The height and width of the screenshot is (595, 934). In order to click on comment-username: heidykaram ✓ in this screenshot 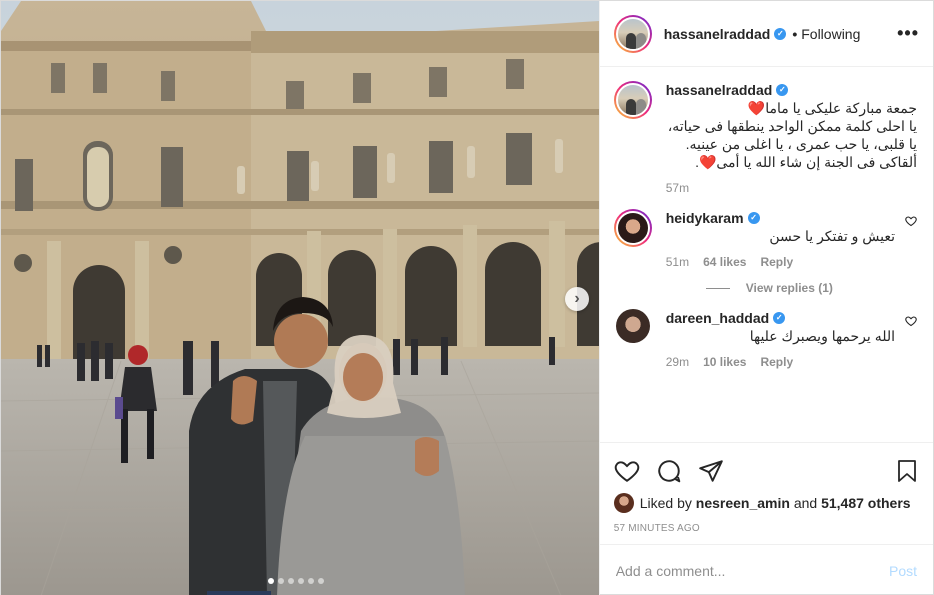, I will do `click(713, 218)`.